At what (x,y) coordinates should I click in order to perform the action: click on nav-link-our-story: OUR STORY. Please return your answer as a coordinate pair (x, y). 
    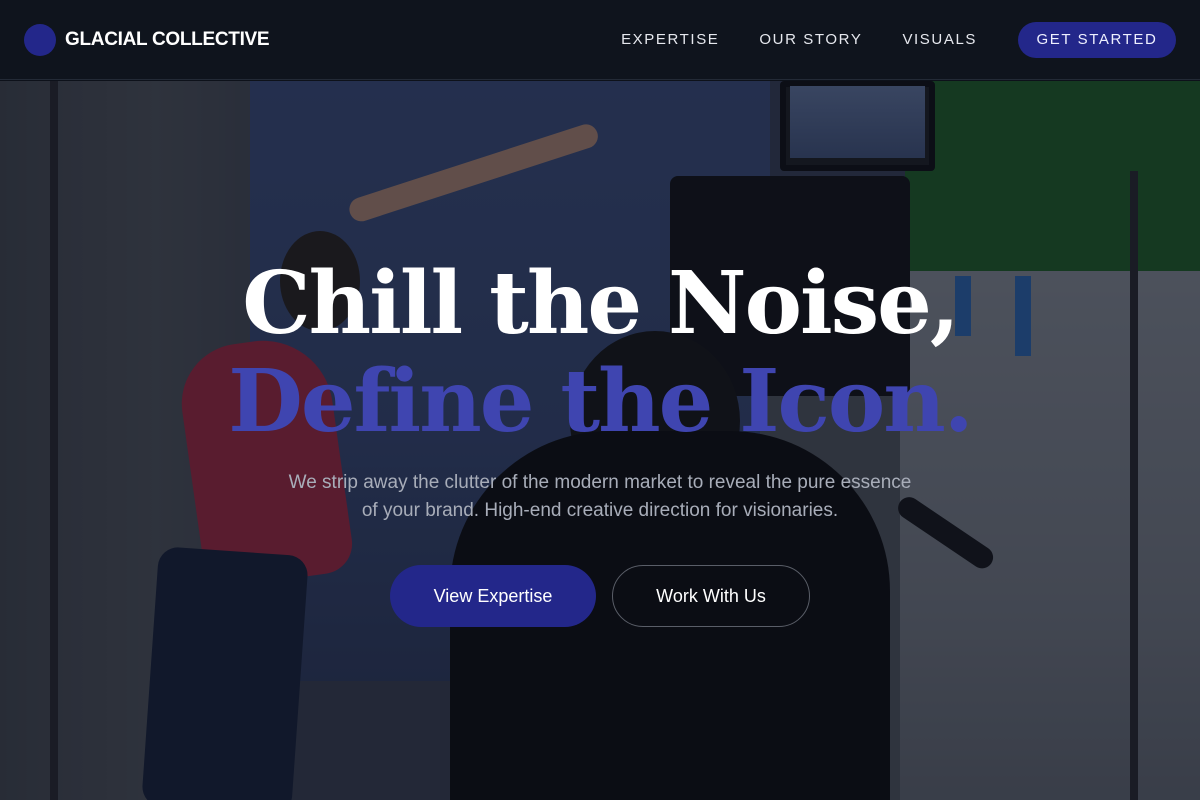
    Looking at the image, I should click on (810, 39).